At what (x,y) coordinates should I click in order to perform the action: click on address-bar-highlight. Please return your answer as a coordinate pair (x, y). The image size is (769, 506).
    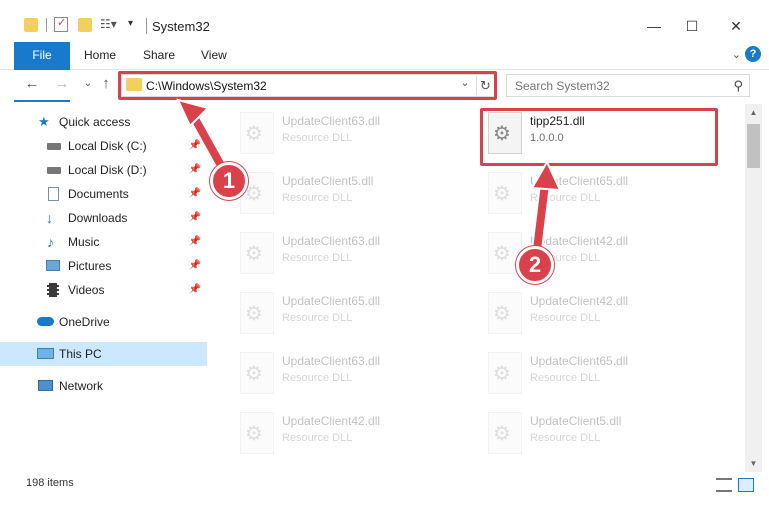
    Looking at the image, I should click on (307, 85).